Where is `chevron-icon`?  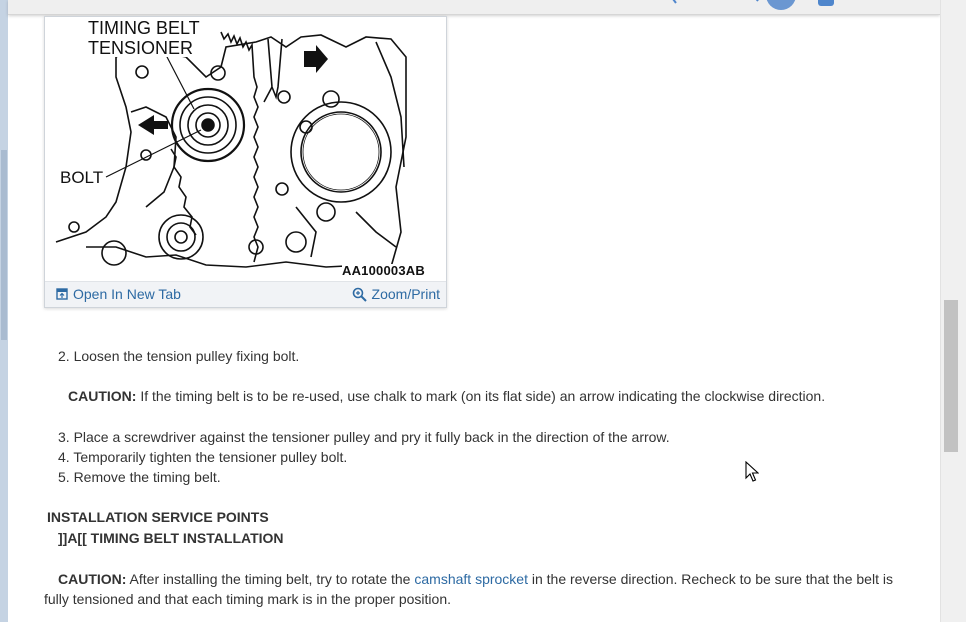 chevron-icon is located at coordinates (757, 3).